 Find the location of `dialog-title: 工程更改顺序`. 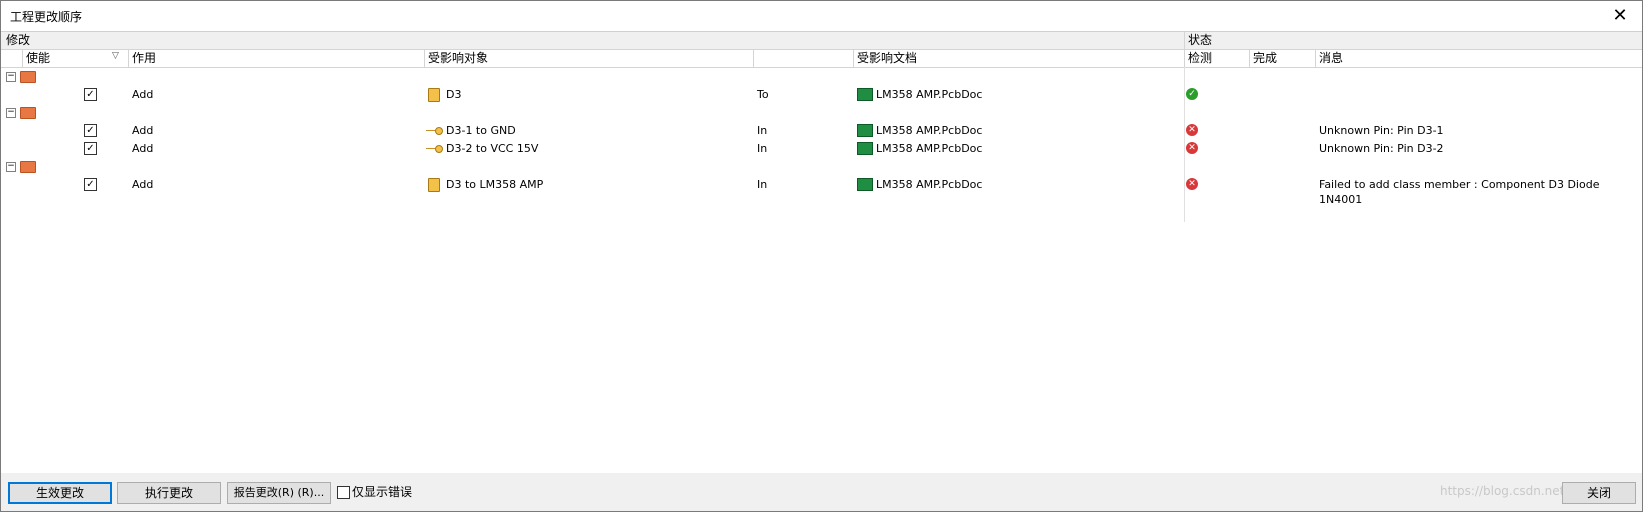

dialog-title: 工程更改顺序 is located at coordinates (46, 17).